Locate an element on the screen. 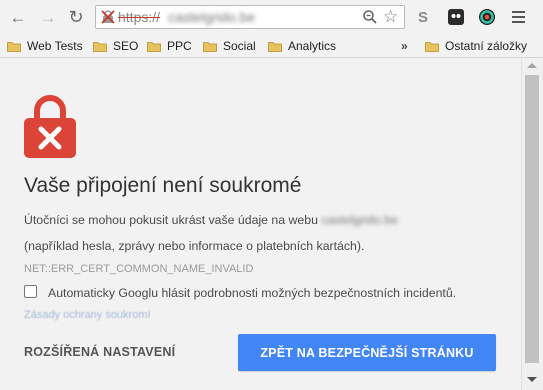  scroll-up-arrow-icon is located at coordinates (532, 65).